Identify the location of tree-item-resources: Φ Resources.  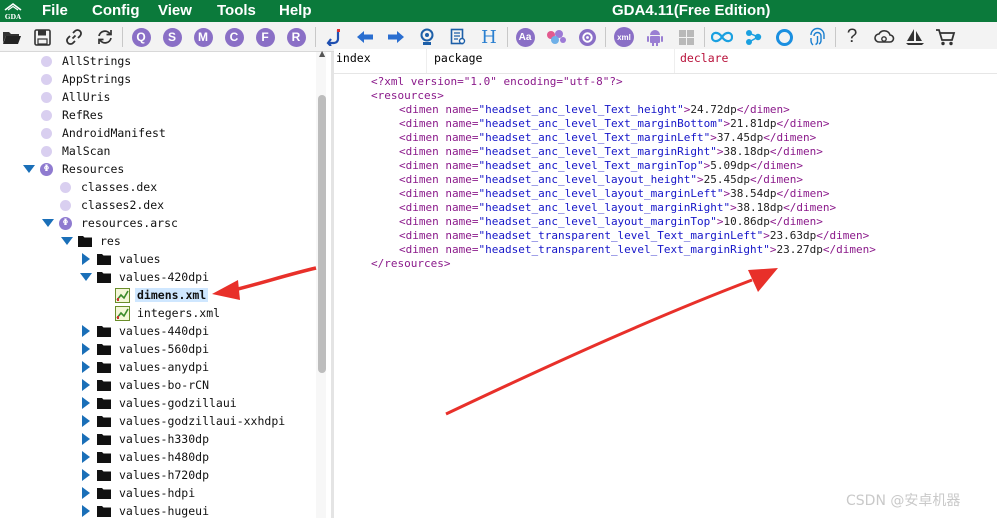
(74, 169).